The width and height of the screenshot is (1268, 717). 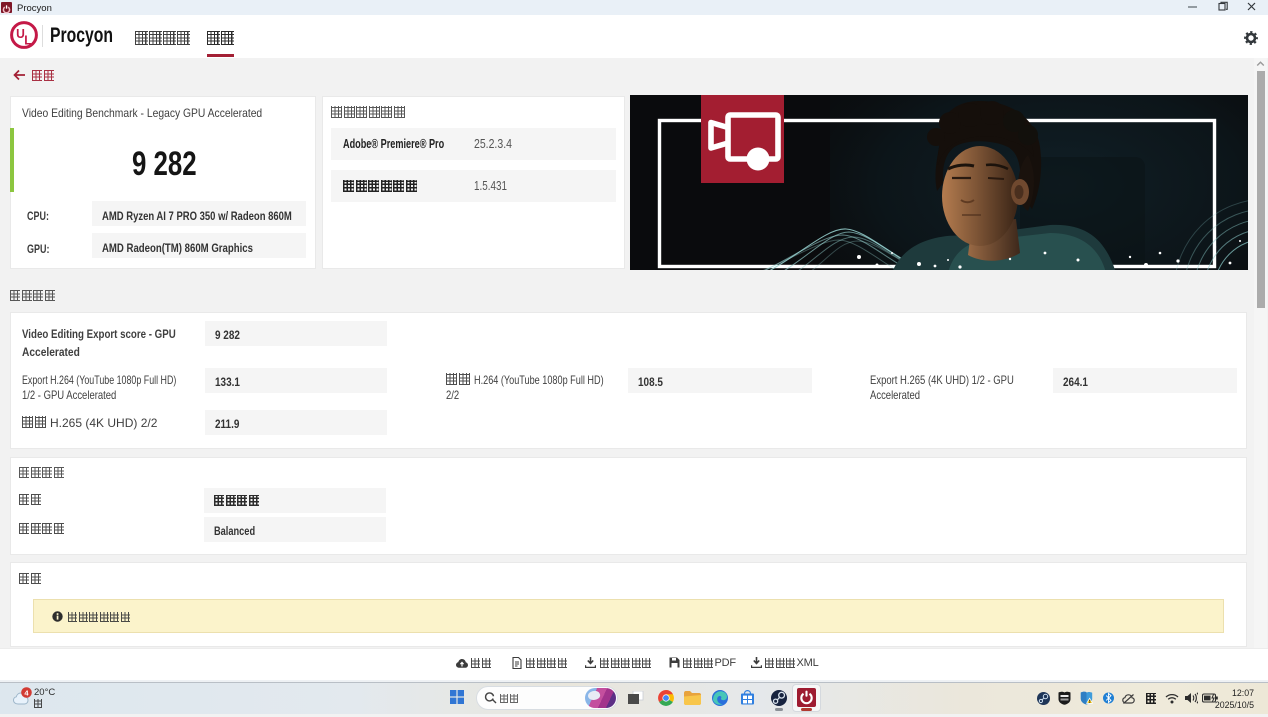 What do you see at coordinates (28, 40) in the screenshot?
I see `svg-text: L` at bounding box center [28, 40].